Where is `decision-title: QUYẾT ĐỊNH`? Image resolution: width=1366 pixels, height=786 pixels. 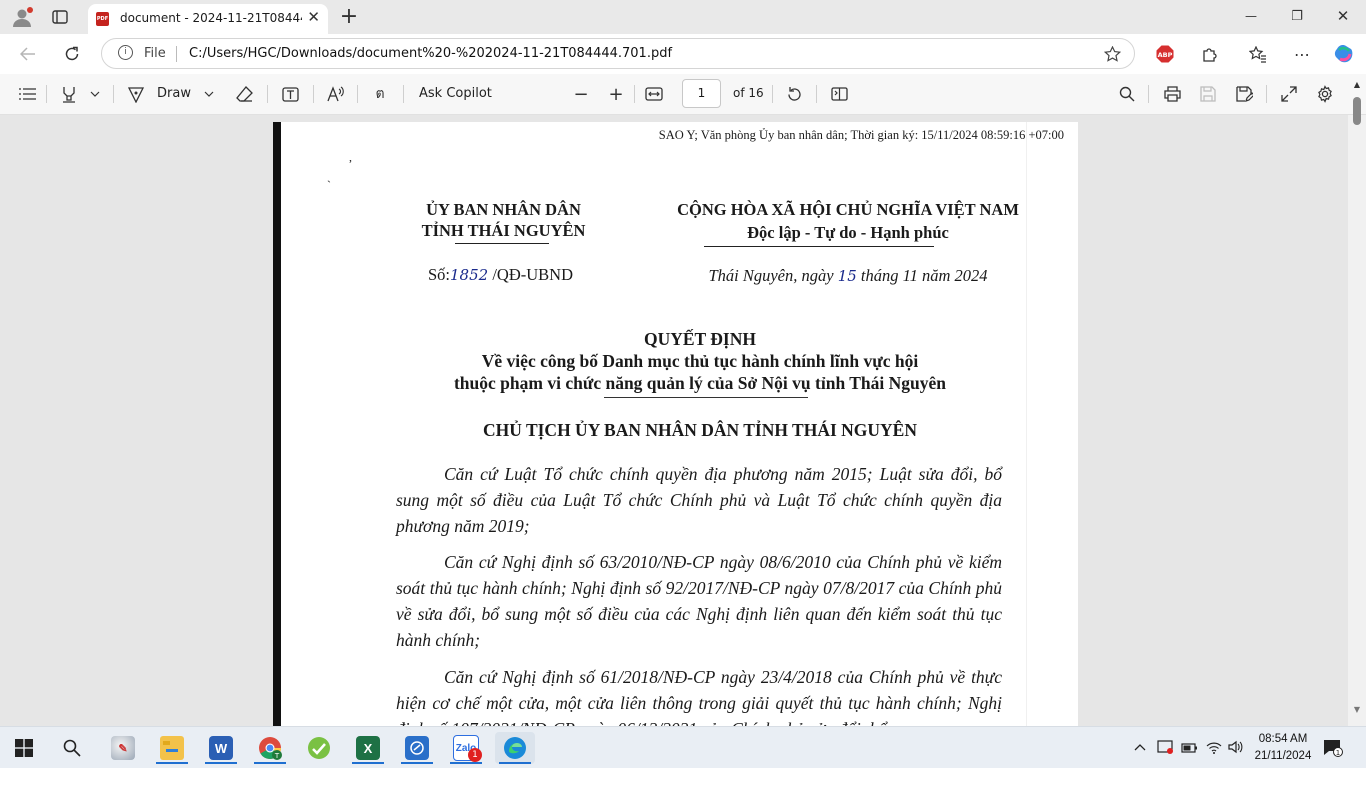
decision-title: QUYẾT ĐỊNH is located at coordinates (700, 339).